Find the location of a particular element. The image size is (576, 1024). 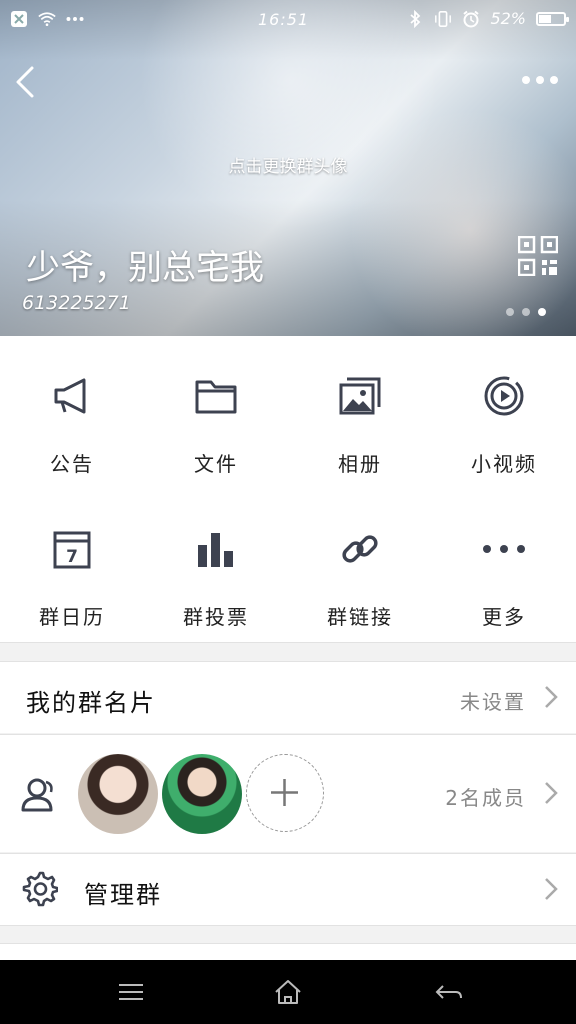

feature-announcement: 公告 is located at coordinates (72, 412).